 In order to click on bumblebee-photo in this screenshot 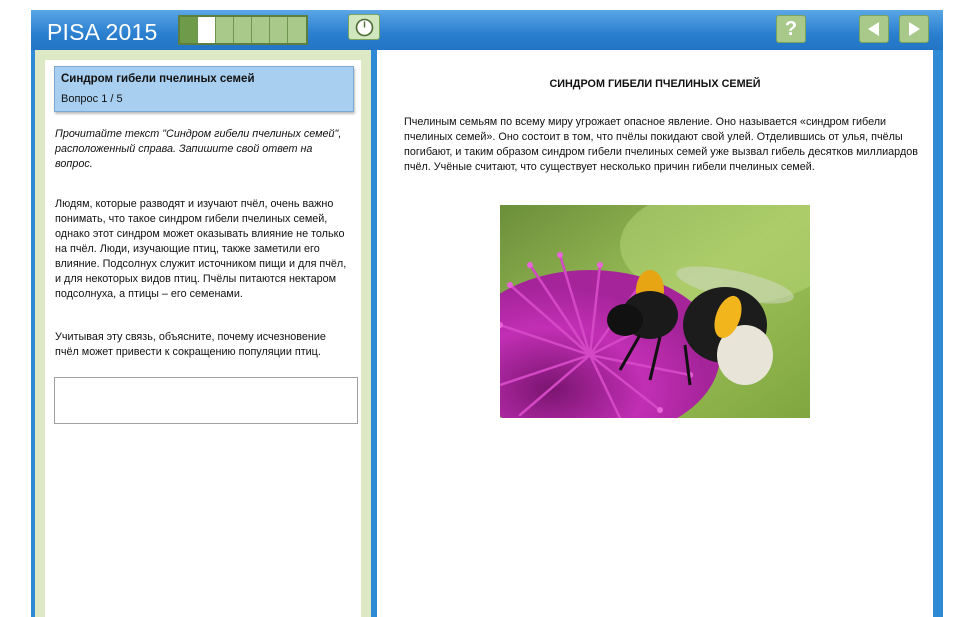, I will do `click(655, 311)`.